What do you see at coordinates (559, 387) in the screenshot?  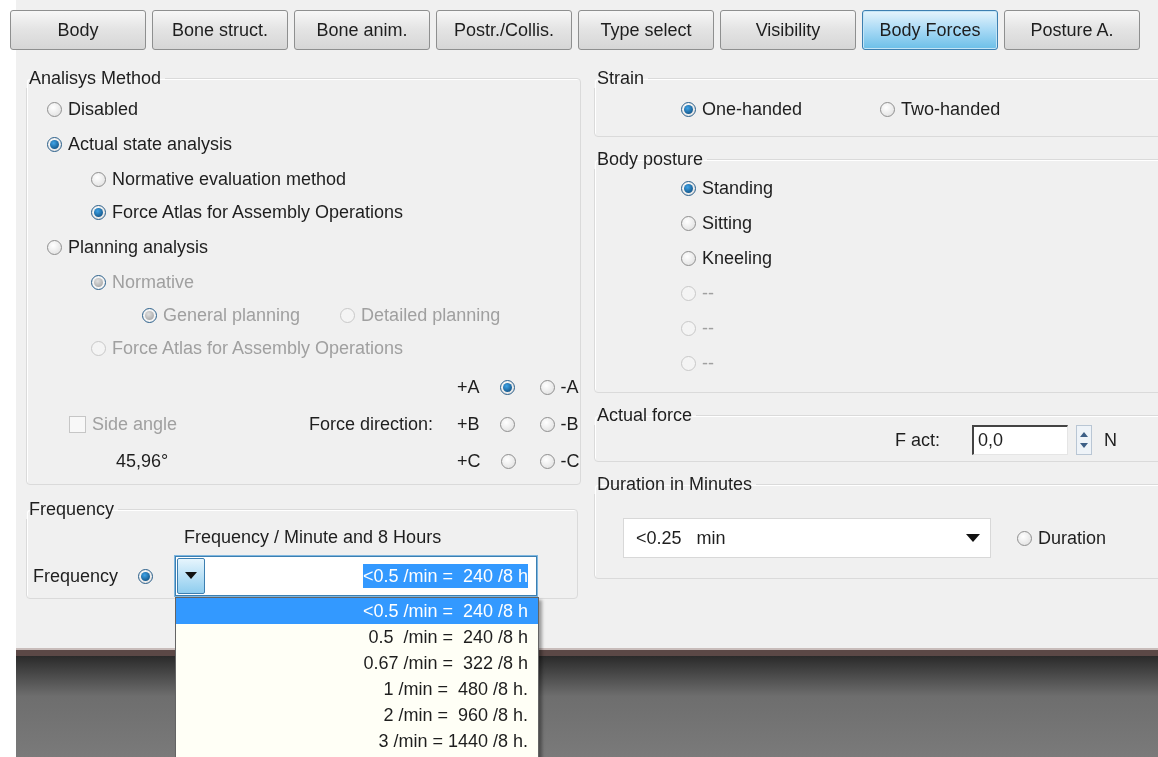 I see `radio-button: -A` at bounding box center [559, 387].